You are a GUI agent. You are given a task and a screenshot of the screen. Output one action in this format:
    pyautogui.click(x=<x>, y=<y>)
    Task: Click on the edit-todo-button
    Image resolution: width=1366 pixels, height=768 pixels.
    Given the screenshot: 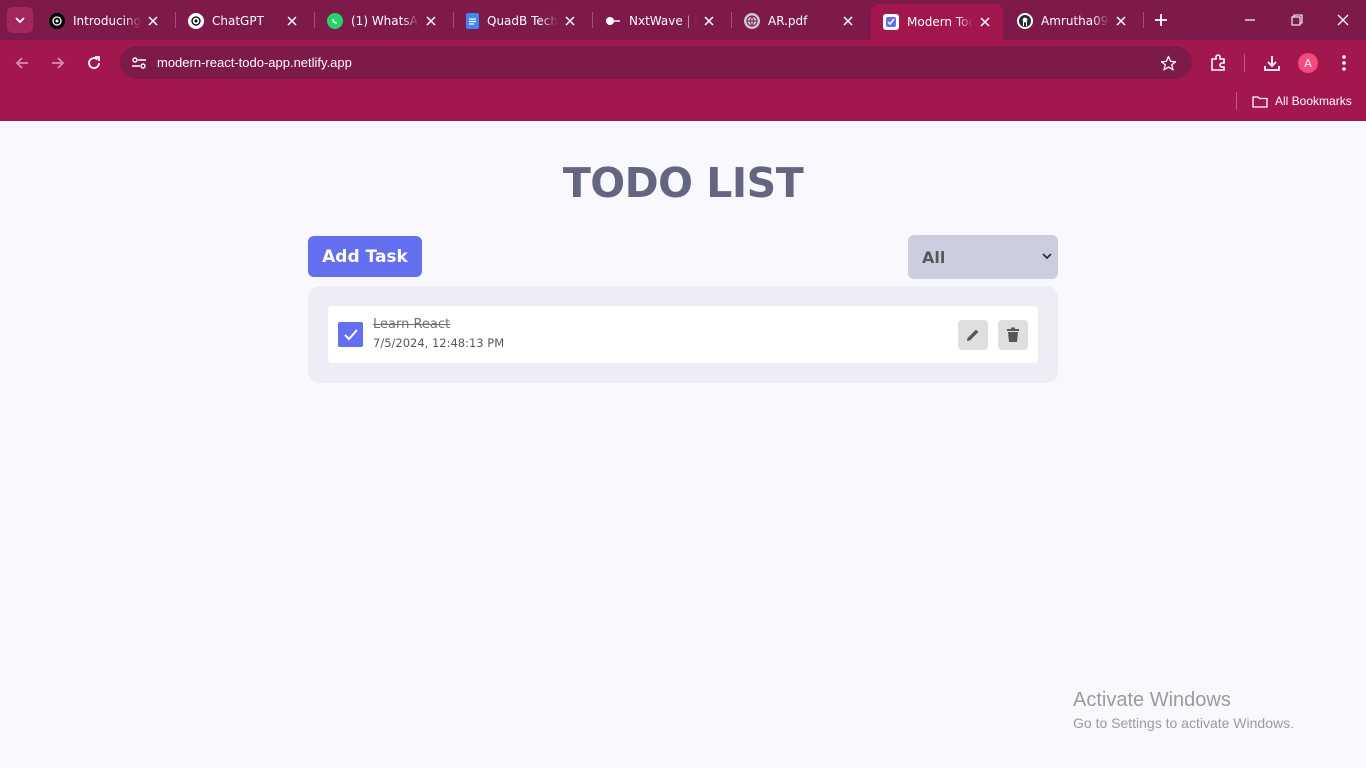 What is the action you would take?
    pyautogui.click(x=973, y=335)
    